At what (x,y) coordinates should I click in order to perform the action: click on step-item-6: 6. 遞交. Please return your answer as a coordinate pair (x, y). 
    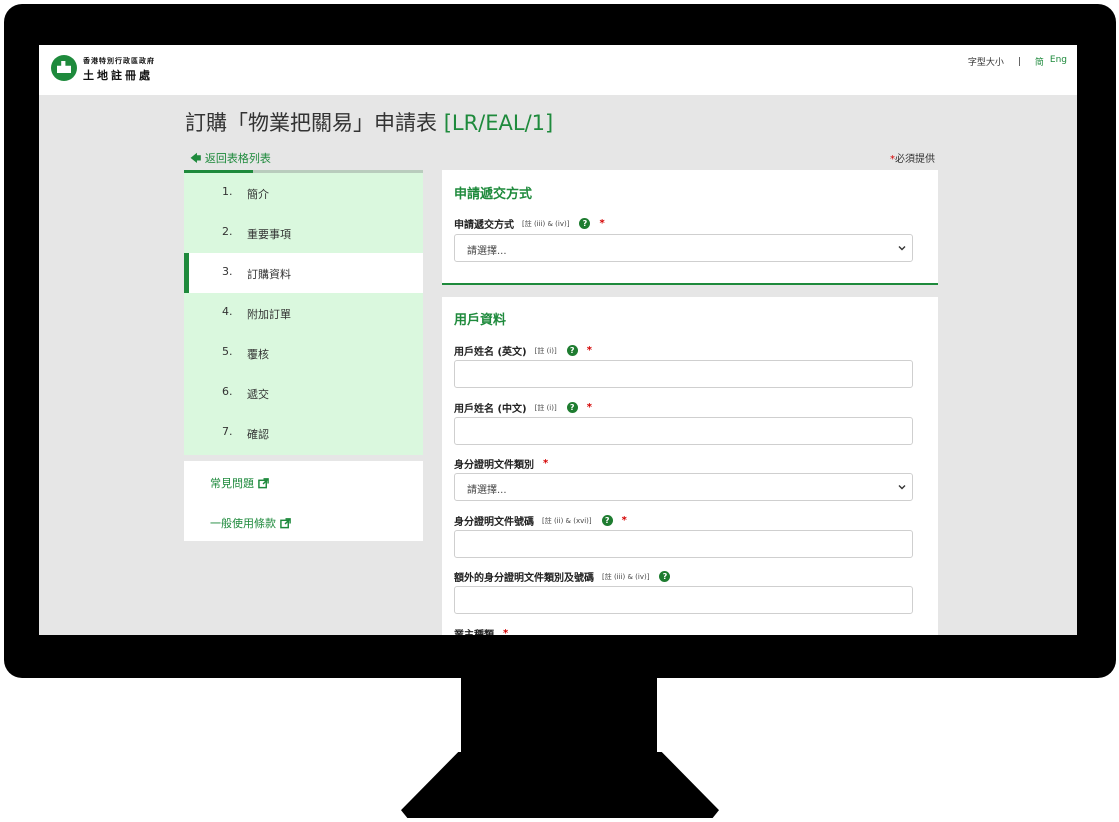
    Looking at the image, I should click on (303, 393).